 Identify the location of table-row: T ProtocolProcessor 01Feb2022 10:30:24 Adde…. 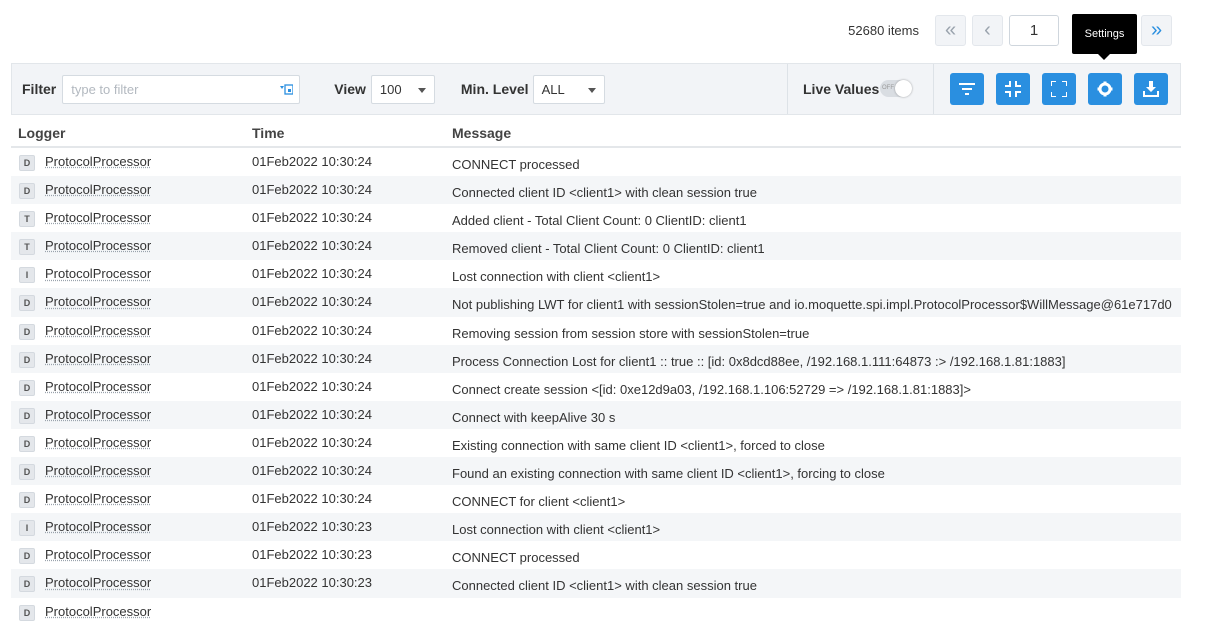
(596, 218).